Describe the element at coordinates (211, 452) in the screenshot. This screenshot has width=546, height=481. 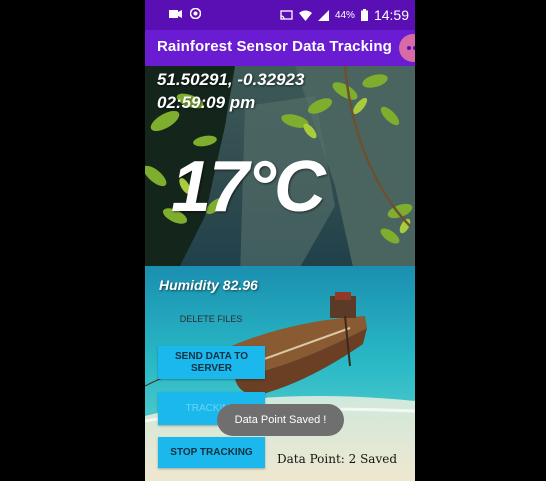
I see `stop-tracking-button: STOP TRACKING` at that location.